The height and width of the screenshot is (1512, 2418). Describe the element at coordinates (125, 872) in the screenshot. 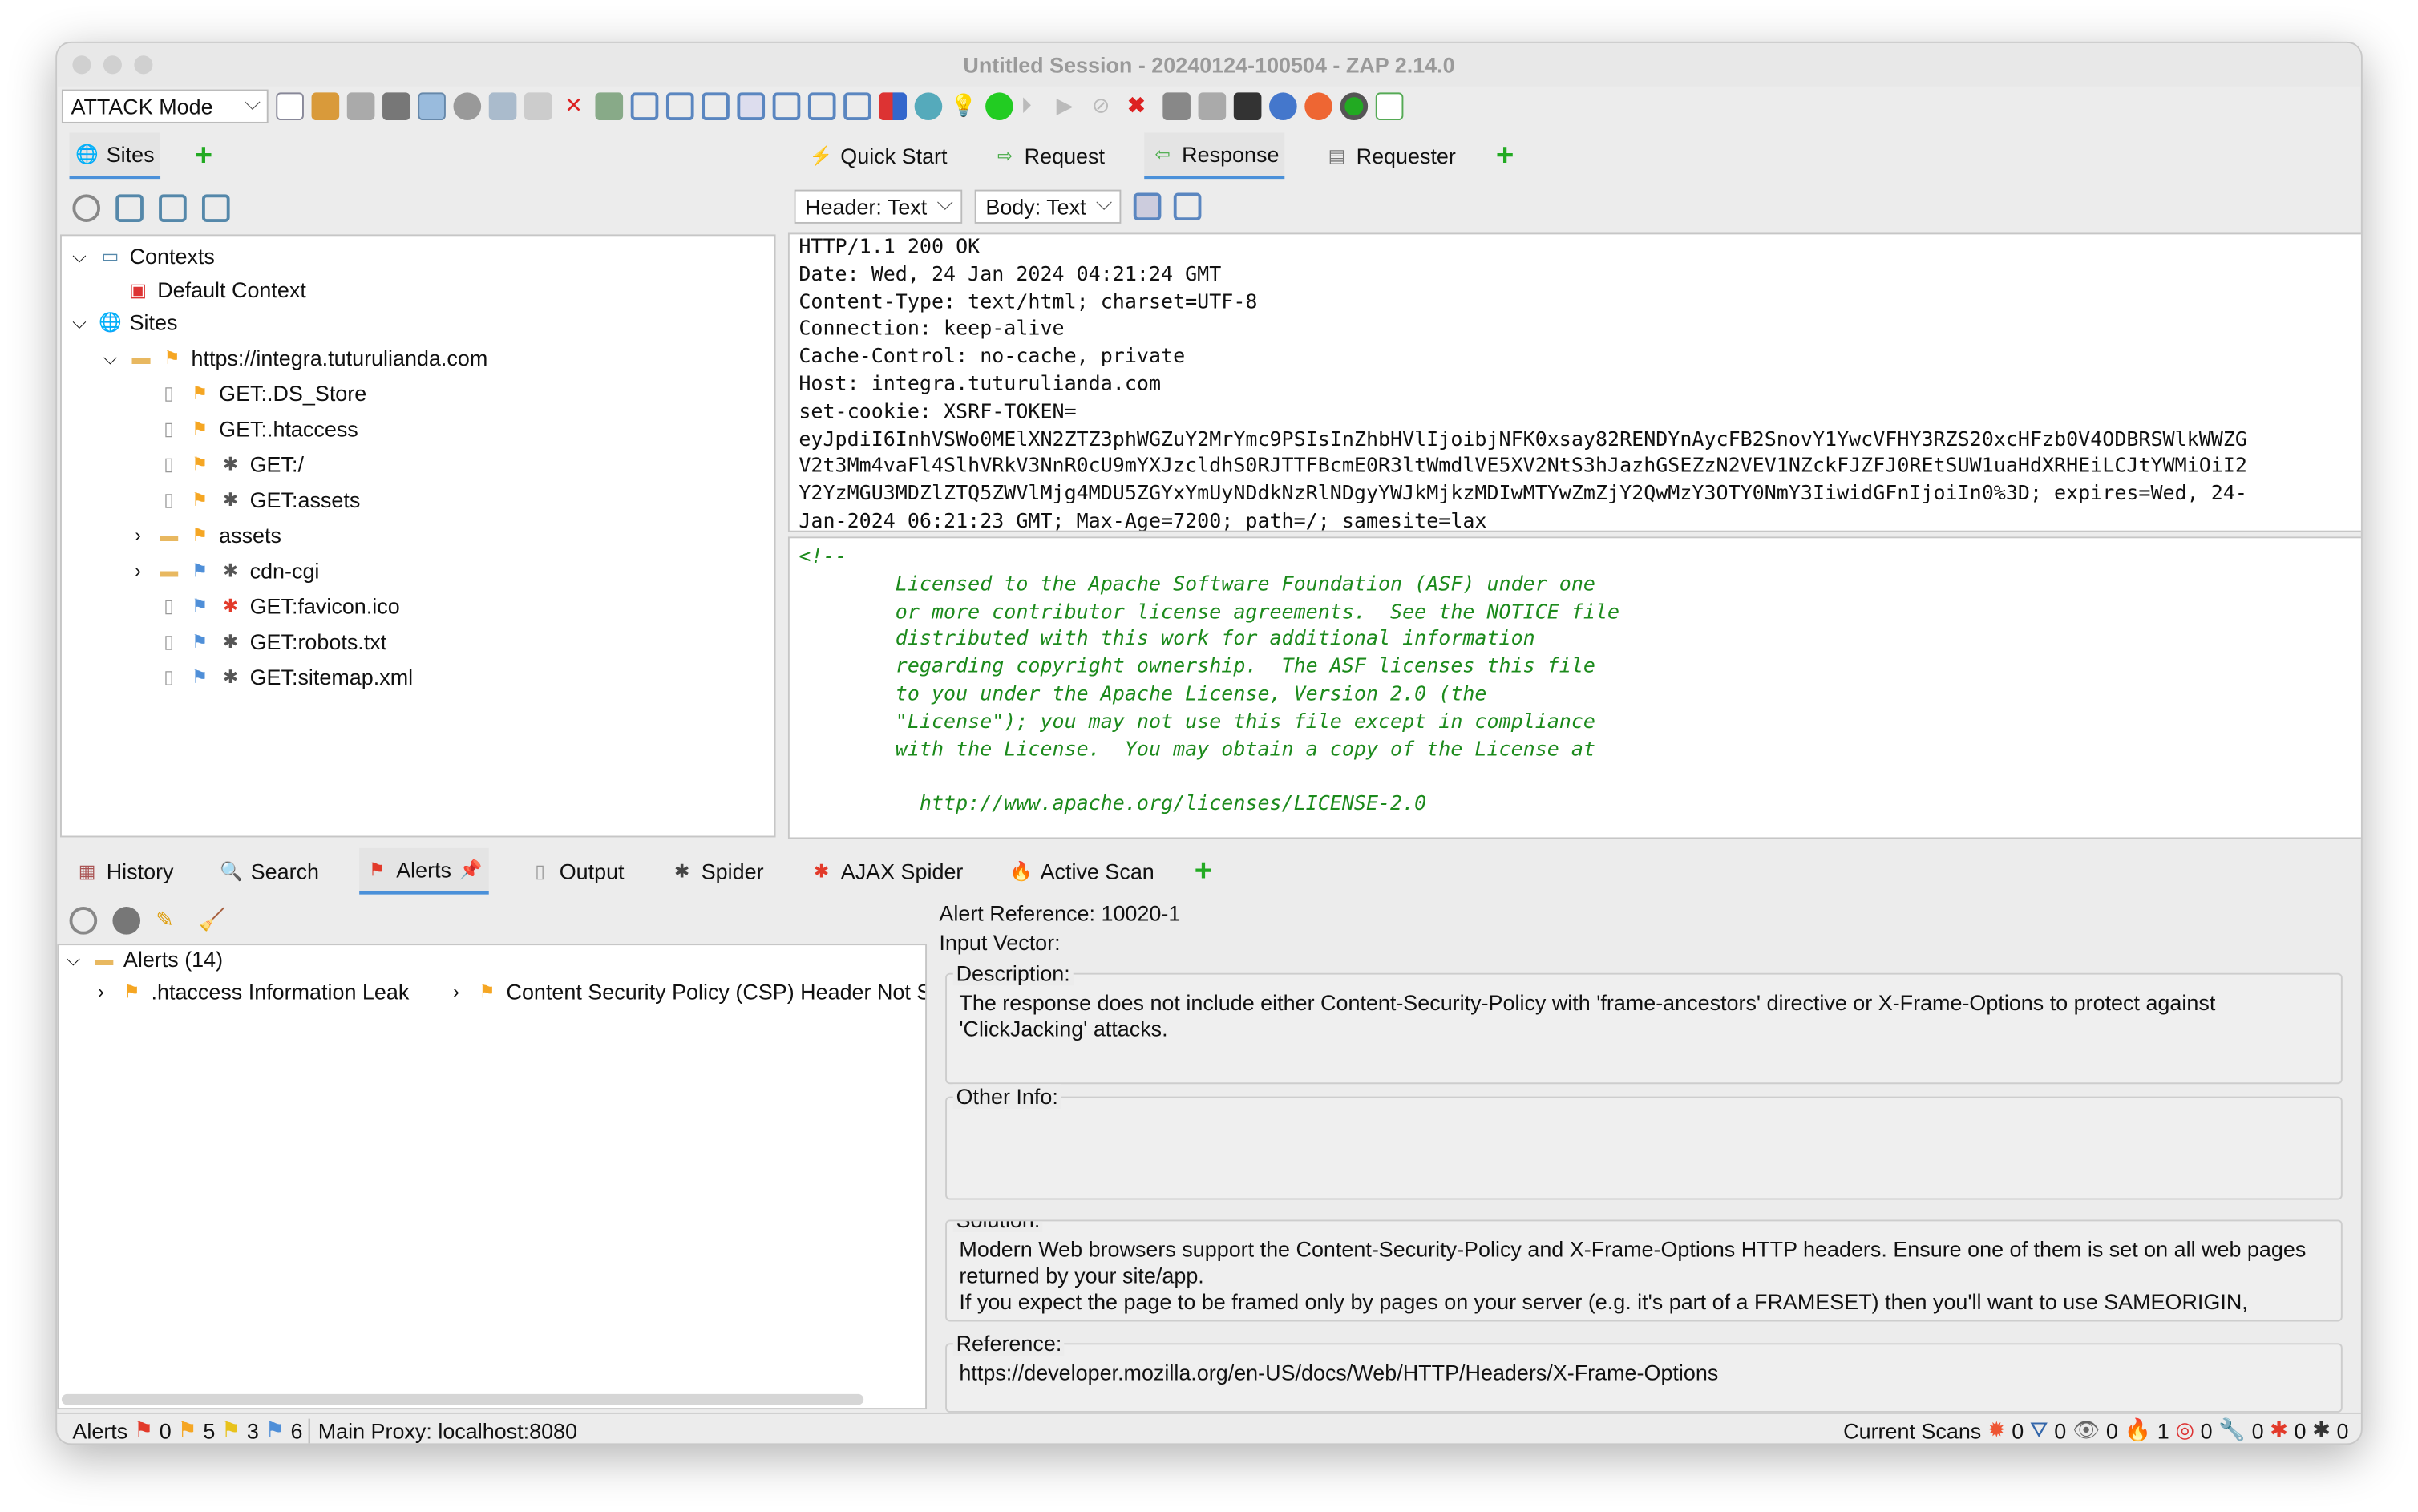

I see `tab-history: ▦ History` at that location.